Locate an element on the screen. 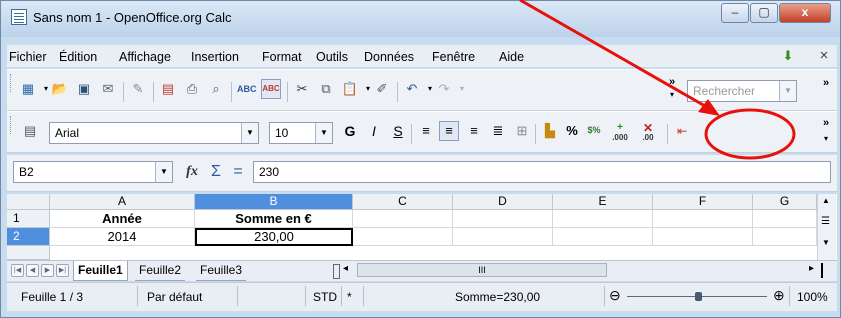 The width and height of the screenshot is (841, 318). annotation-circle is located at coordinates (750, 134).